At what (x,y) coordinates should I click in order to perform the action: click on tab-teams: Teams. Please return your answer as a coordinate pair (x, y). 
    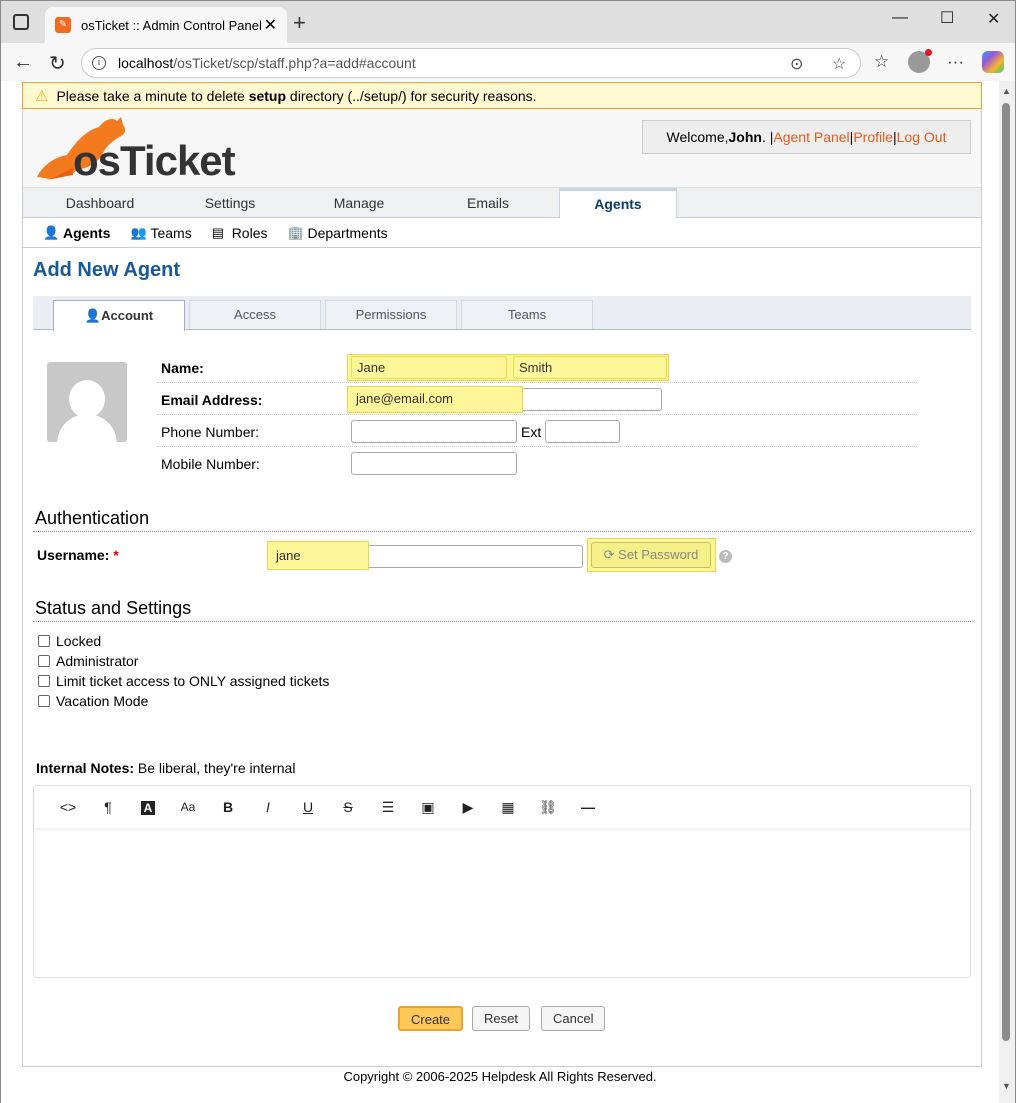
    Looking at the image, I should click on (527, 314).